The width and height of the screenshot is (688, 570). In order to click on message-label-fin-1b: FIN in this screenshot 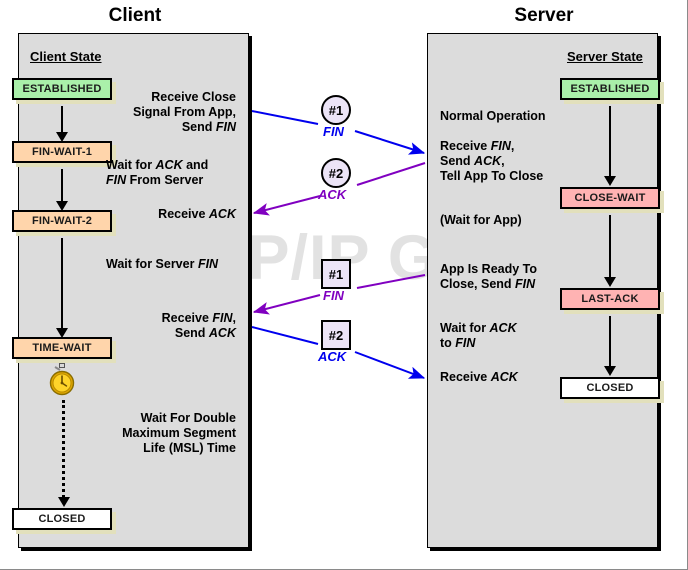, I will do `click(333, 295)`.